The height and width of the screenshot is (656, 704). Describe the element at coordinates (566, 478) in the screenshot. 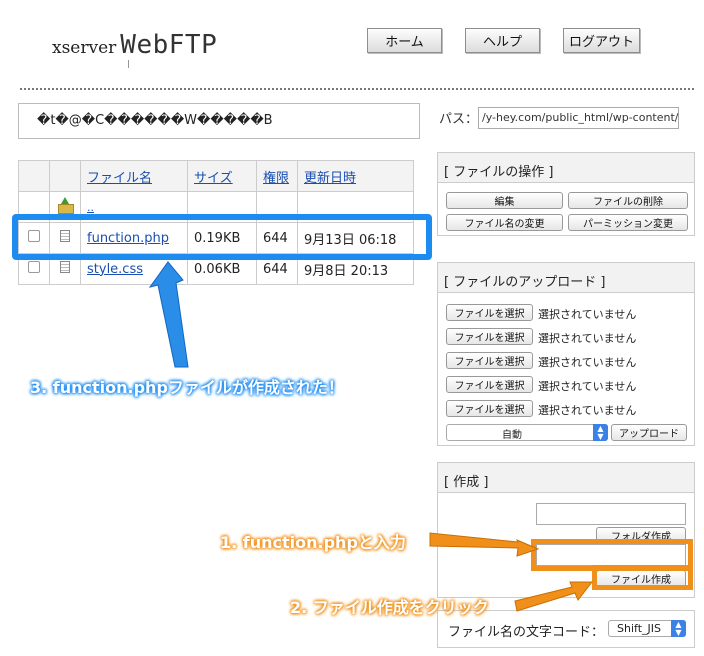

I see `create-title: [ 作成 ]` at that location.